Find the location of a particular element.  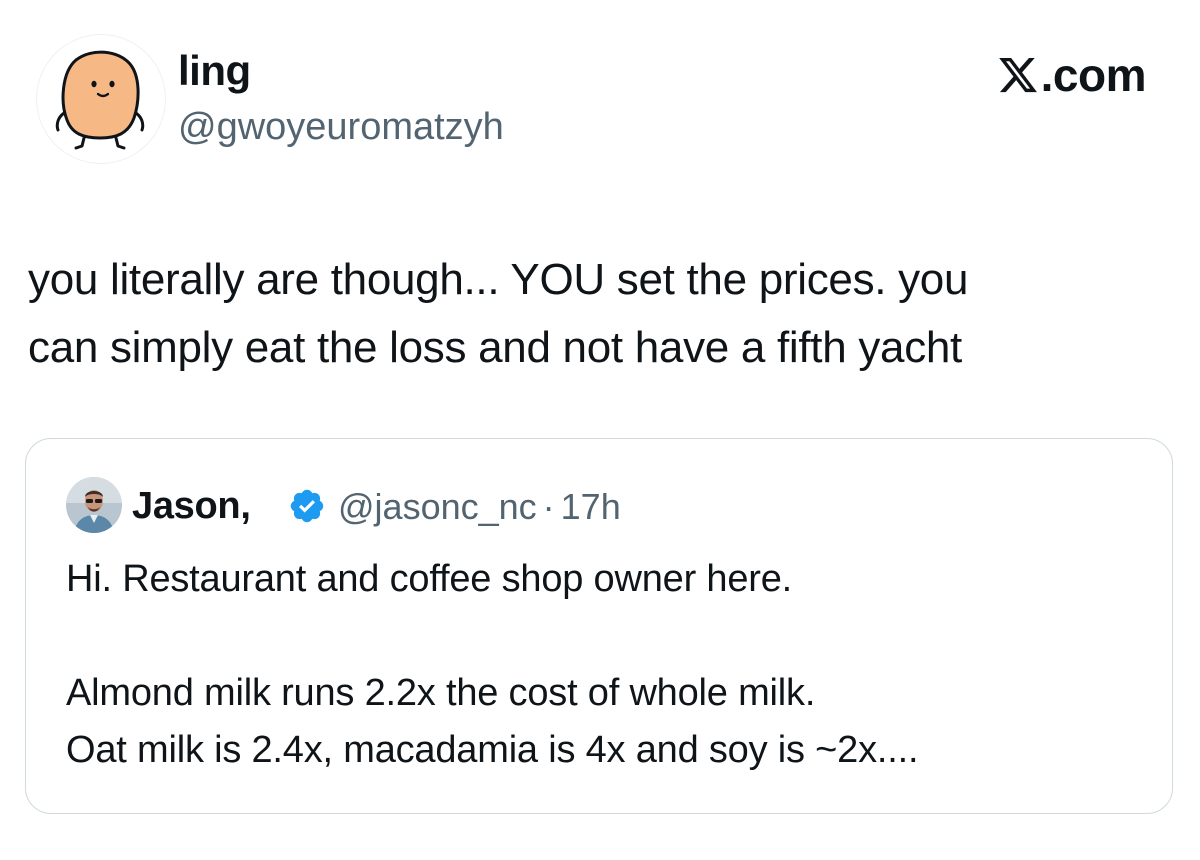

quote-meta: @jasonc_nc · 17h is located at coordinates (479, 507).